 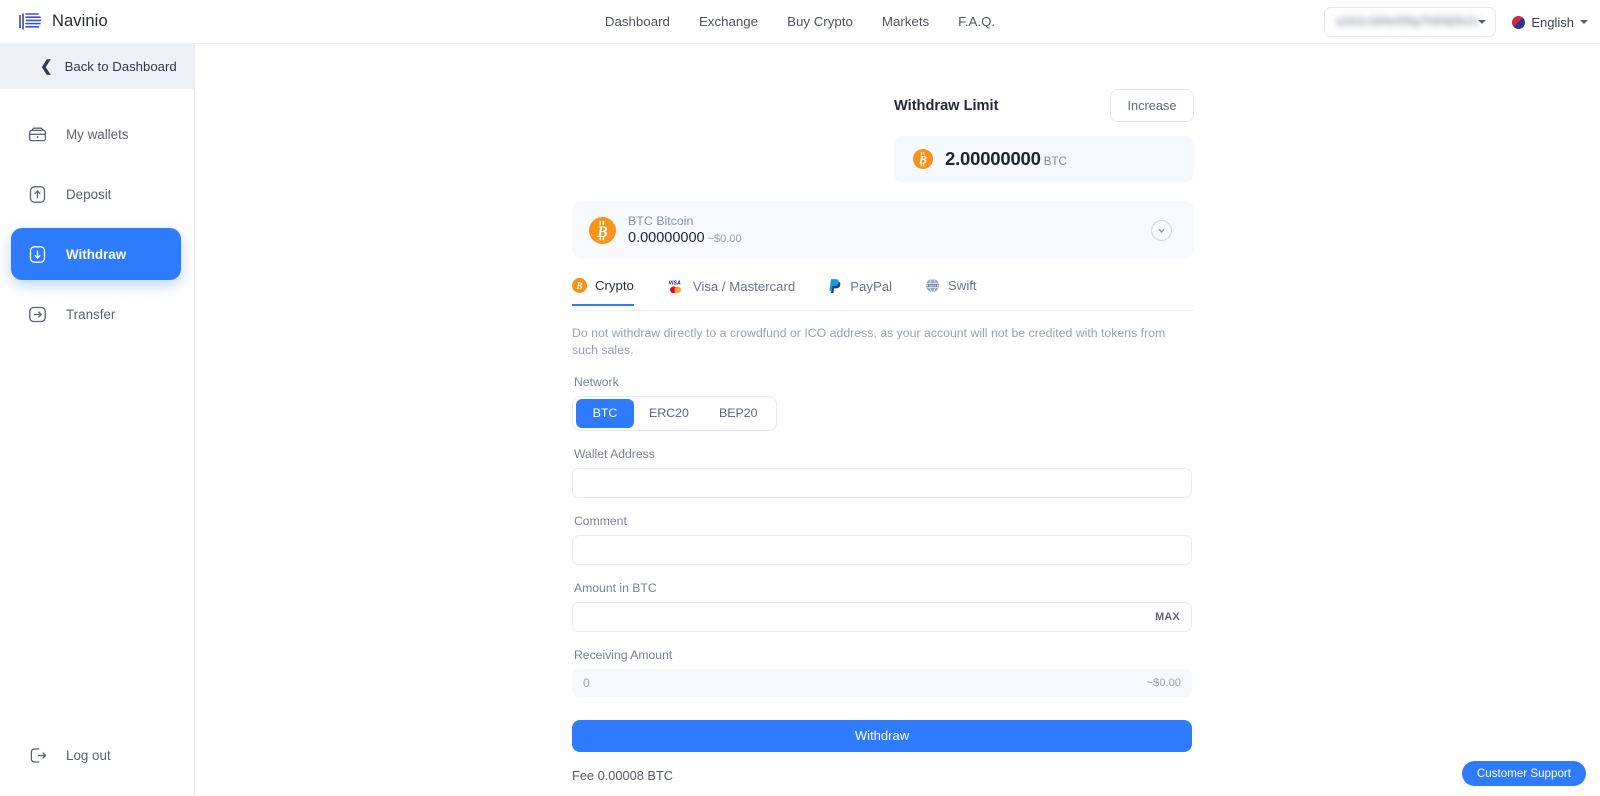 What do you see at coordinates (724, 239) in the screenshot?
I see `coin-balance-usd: ~$0.00` at bounding box center [724, 239].